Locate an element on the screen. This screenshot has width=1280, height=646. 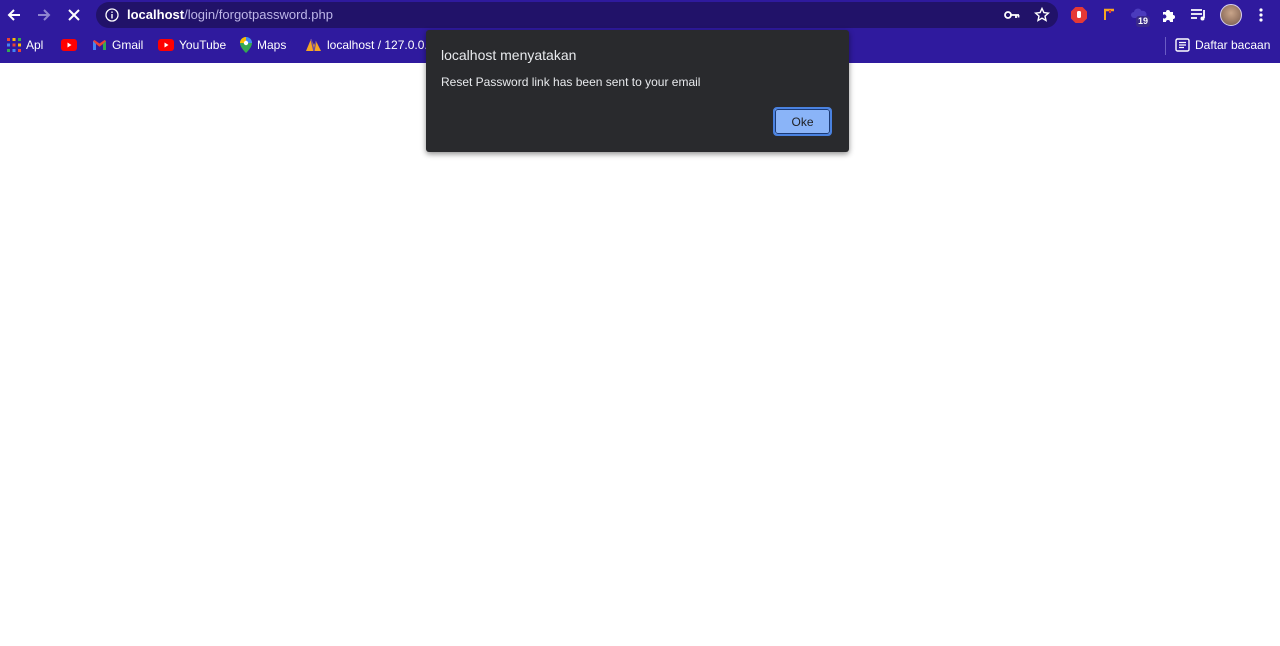
extension-flag-button is located at coordinates (1109, 15).